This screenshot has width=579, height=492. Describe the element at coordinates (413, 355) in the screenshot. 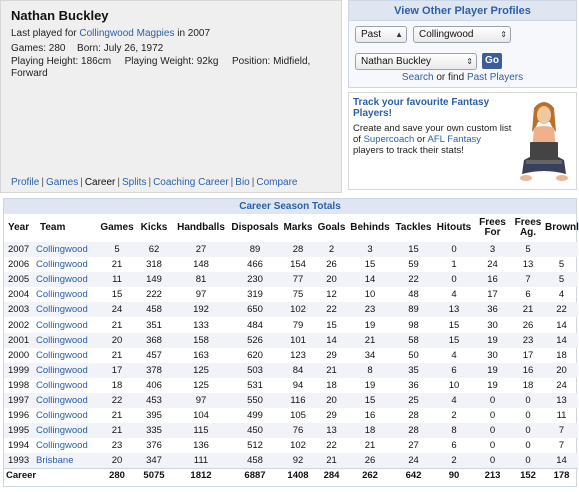

I see `stat-cell: 50` at that location.